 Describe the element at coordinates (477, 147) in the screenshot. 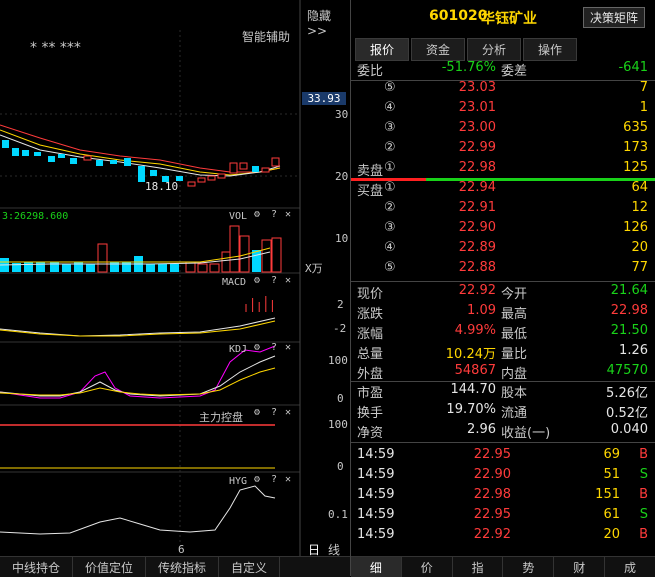

I see `asks-price: 22.99` at that location.